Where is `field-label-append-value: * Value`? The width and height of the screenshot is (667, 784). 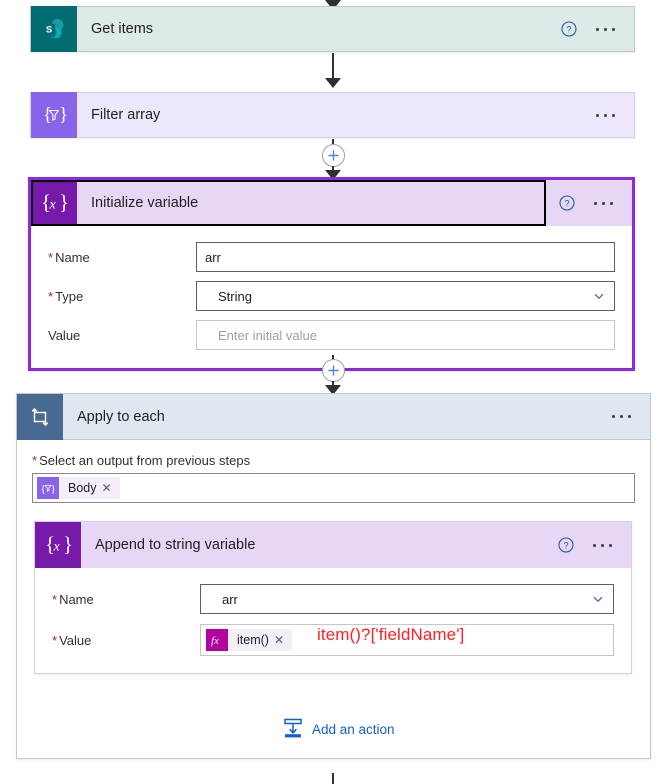 field-label-append-value: * Value is located at coordinates (72, 640).